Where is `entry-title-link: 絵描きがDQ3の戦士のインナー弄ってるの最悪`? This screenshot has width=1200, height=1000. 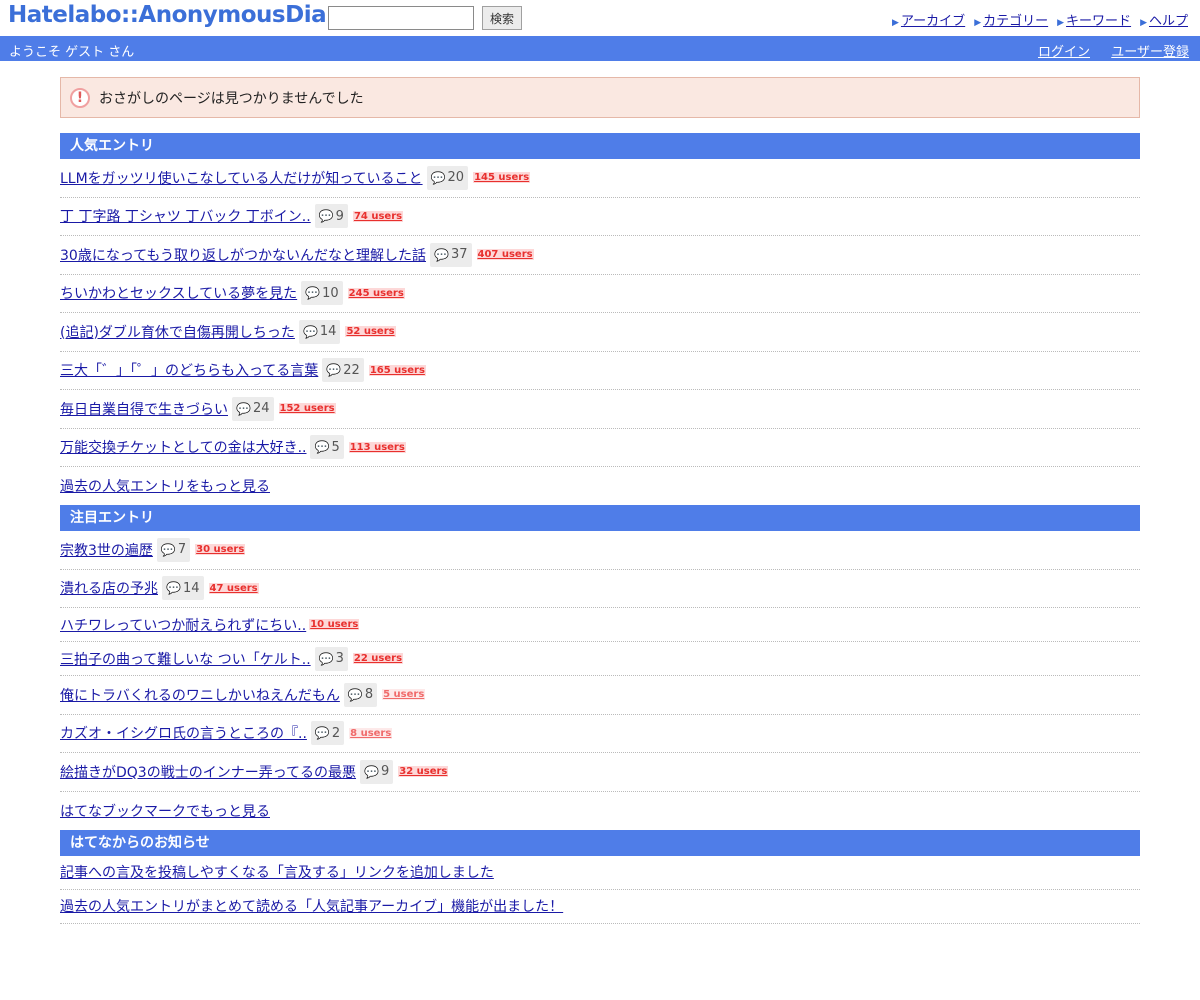 entry-title-link: 絵描きがDQ3の戦士のインナー弄ってるの最悪 is located at coordinates (208, 772).